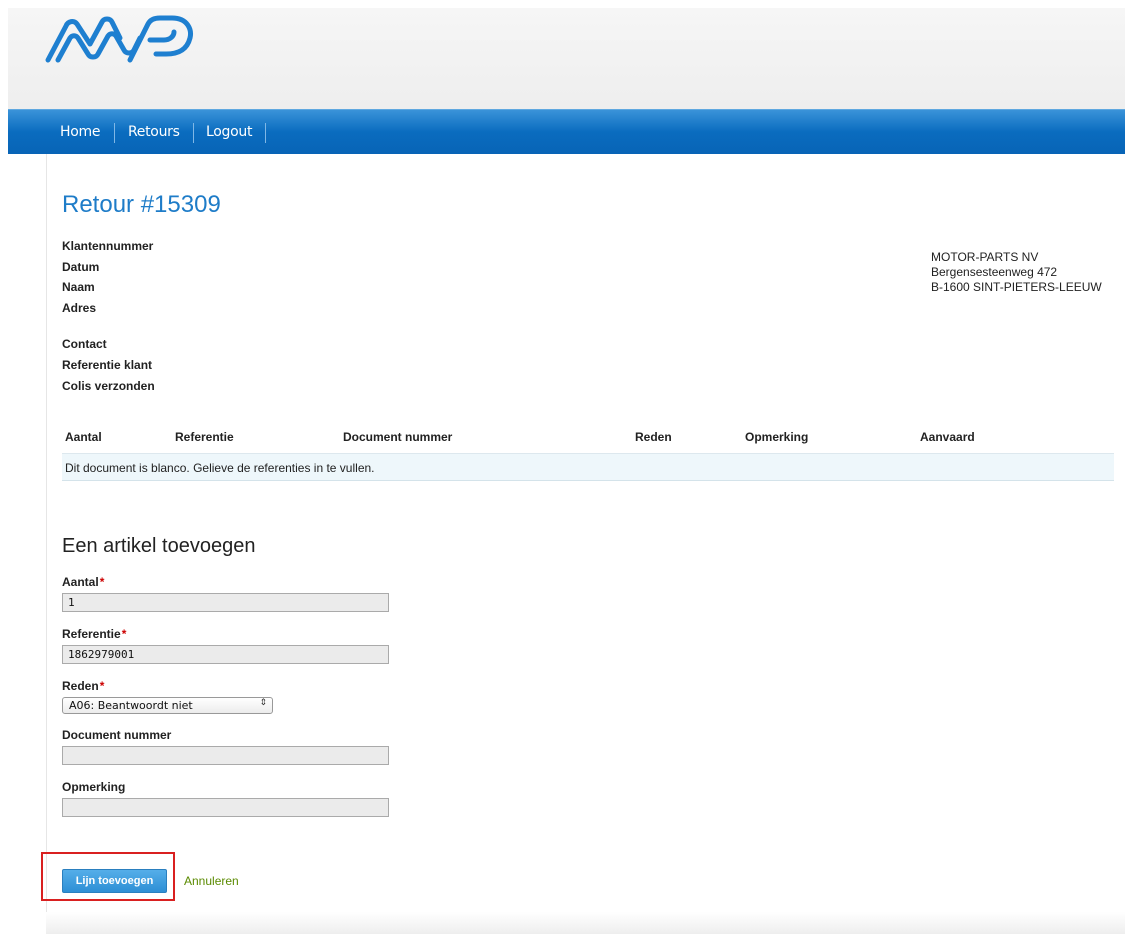  Describe the element at coordinates (80, 132) in the screenshot. I see `nav-home: Home` at that location.